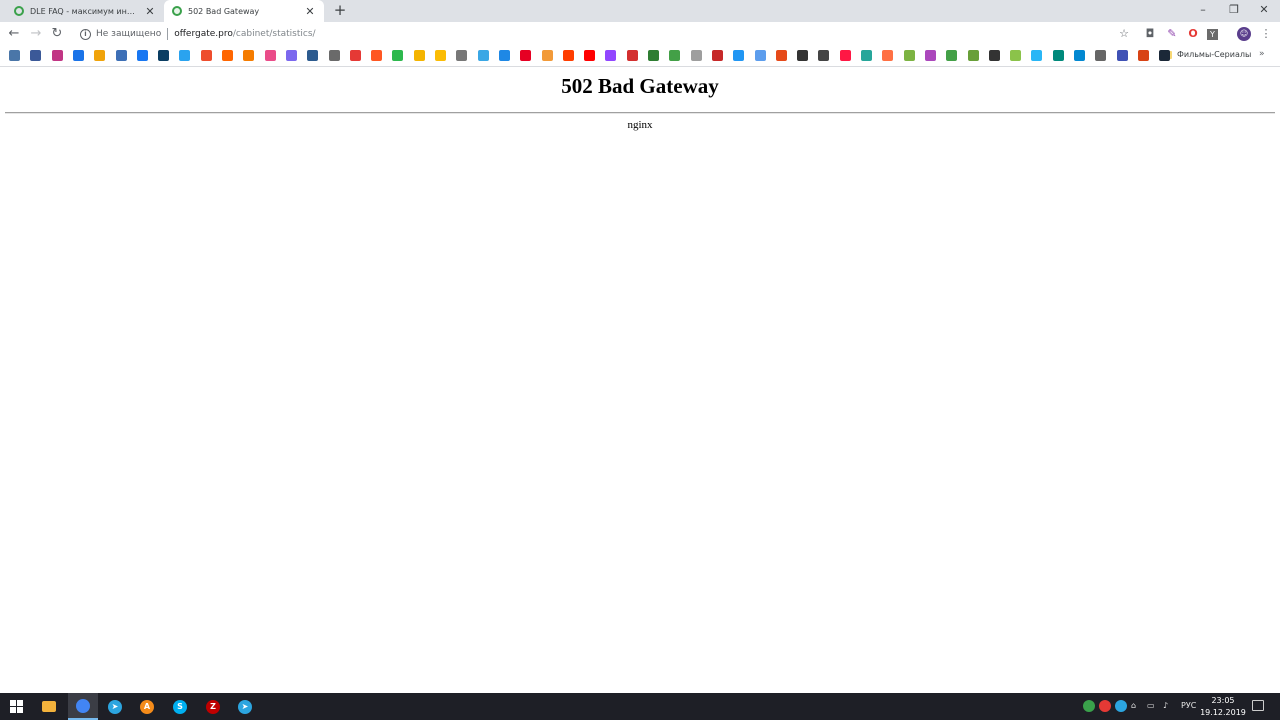 The width and height of the screenshot is (1280, 720). Describe the element at coordinates (1264, 11) in the screenshot. I see `close-window-button: ✕` at that location.